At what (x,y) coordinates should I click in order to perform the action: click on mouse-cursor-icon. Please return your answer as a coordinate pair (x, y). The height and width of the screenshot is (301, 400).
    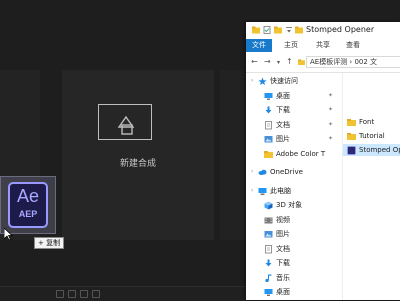
    Looking at the image, I should click on (8, 234).